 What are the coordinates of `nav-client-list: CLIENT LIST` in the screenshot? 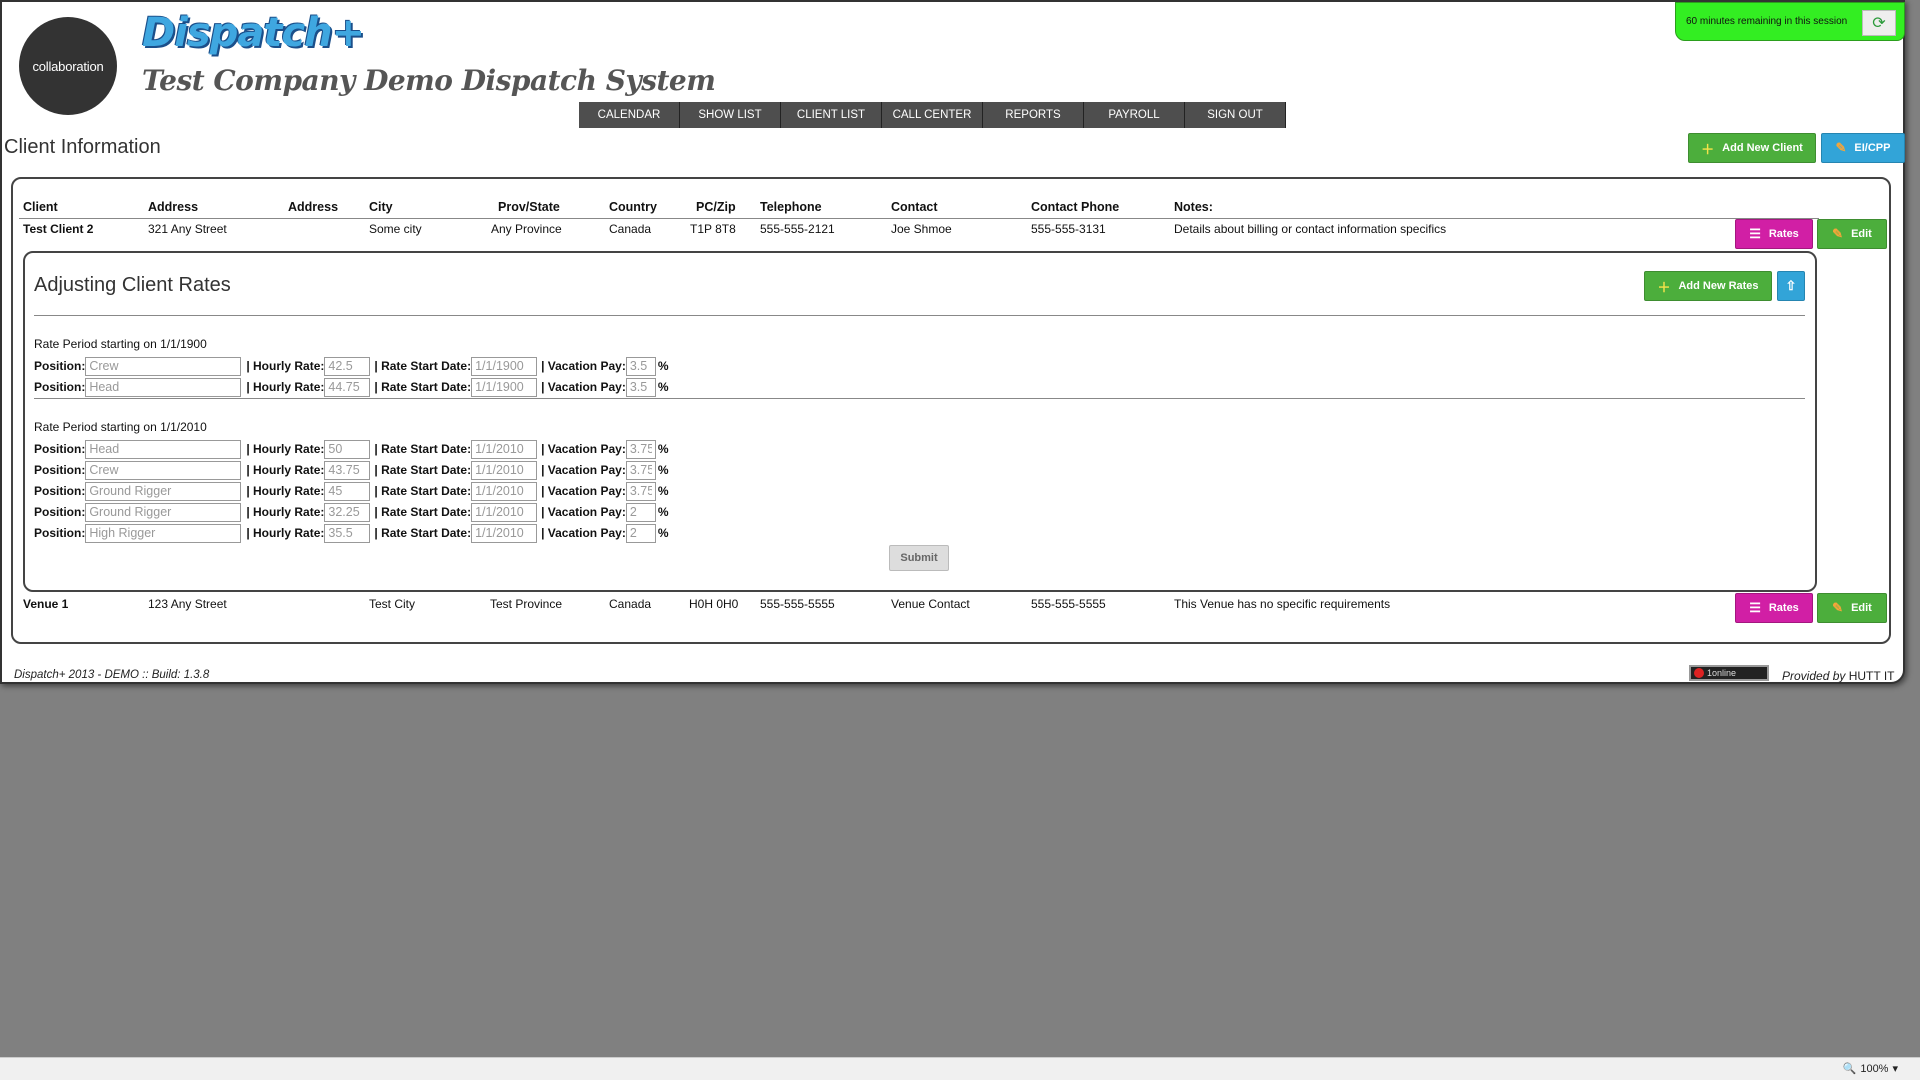 It's located at (831, 115).